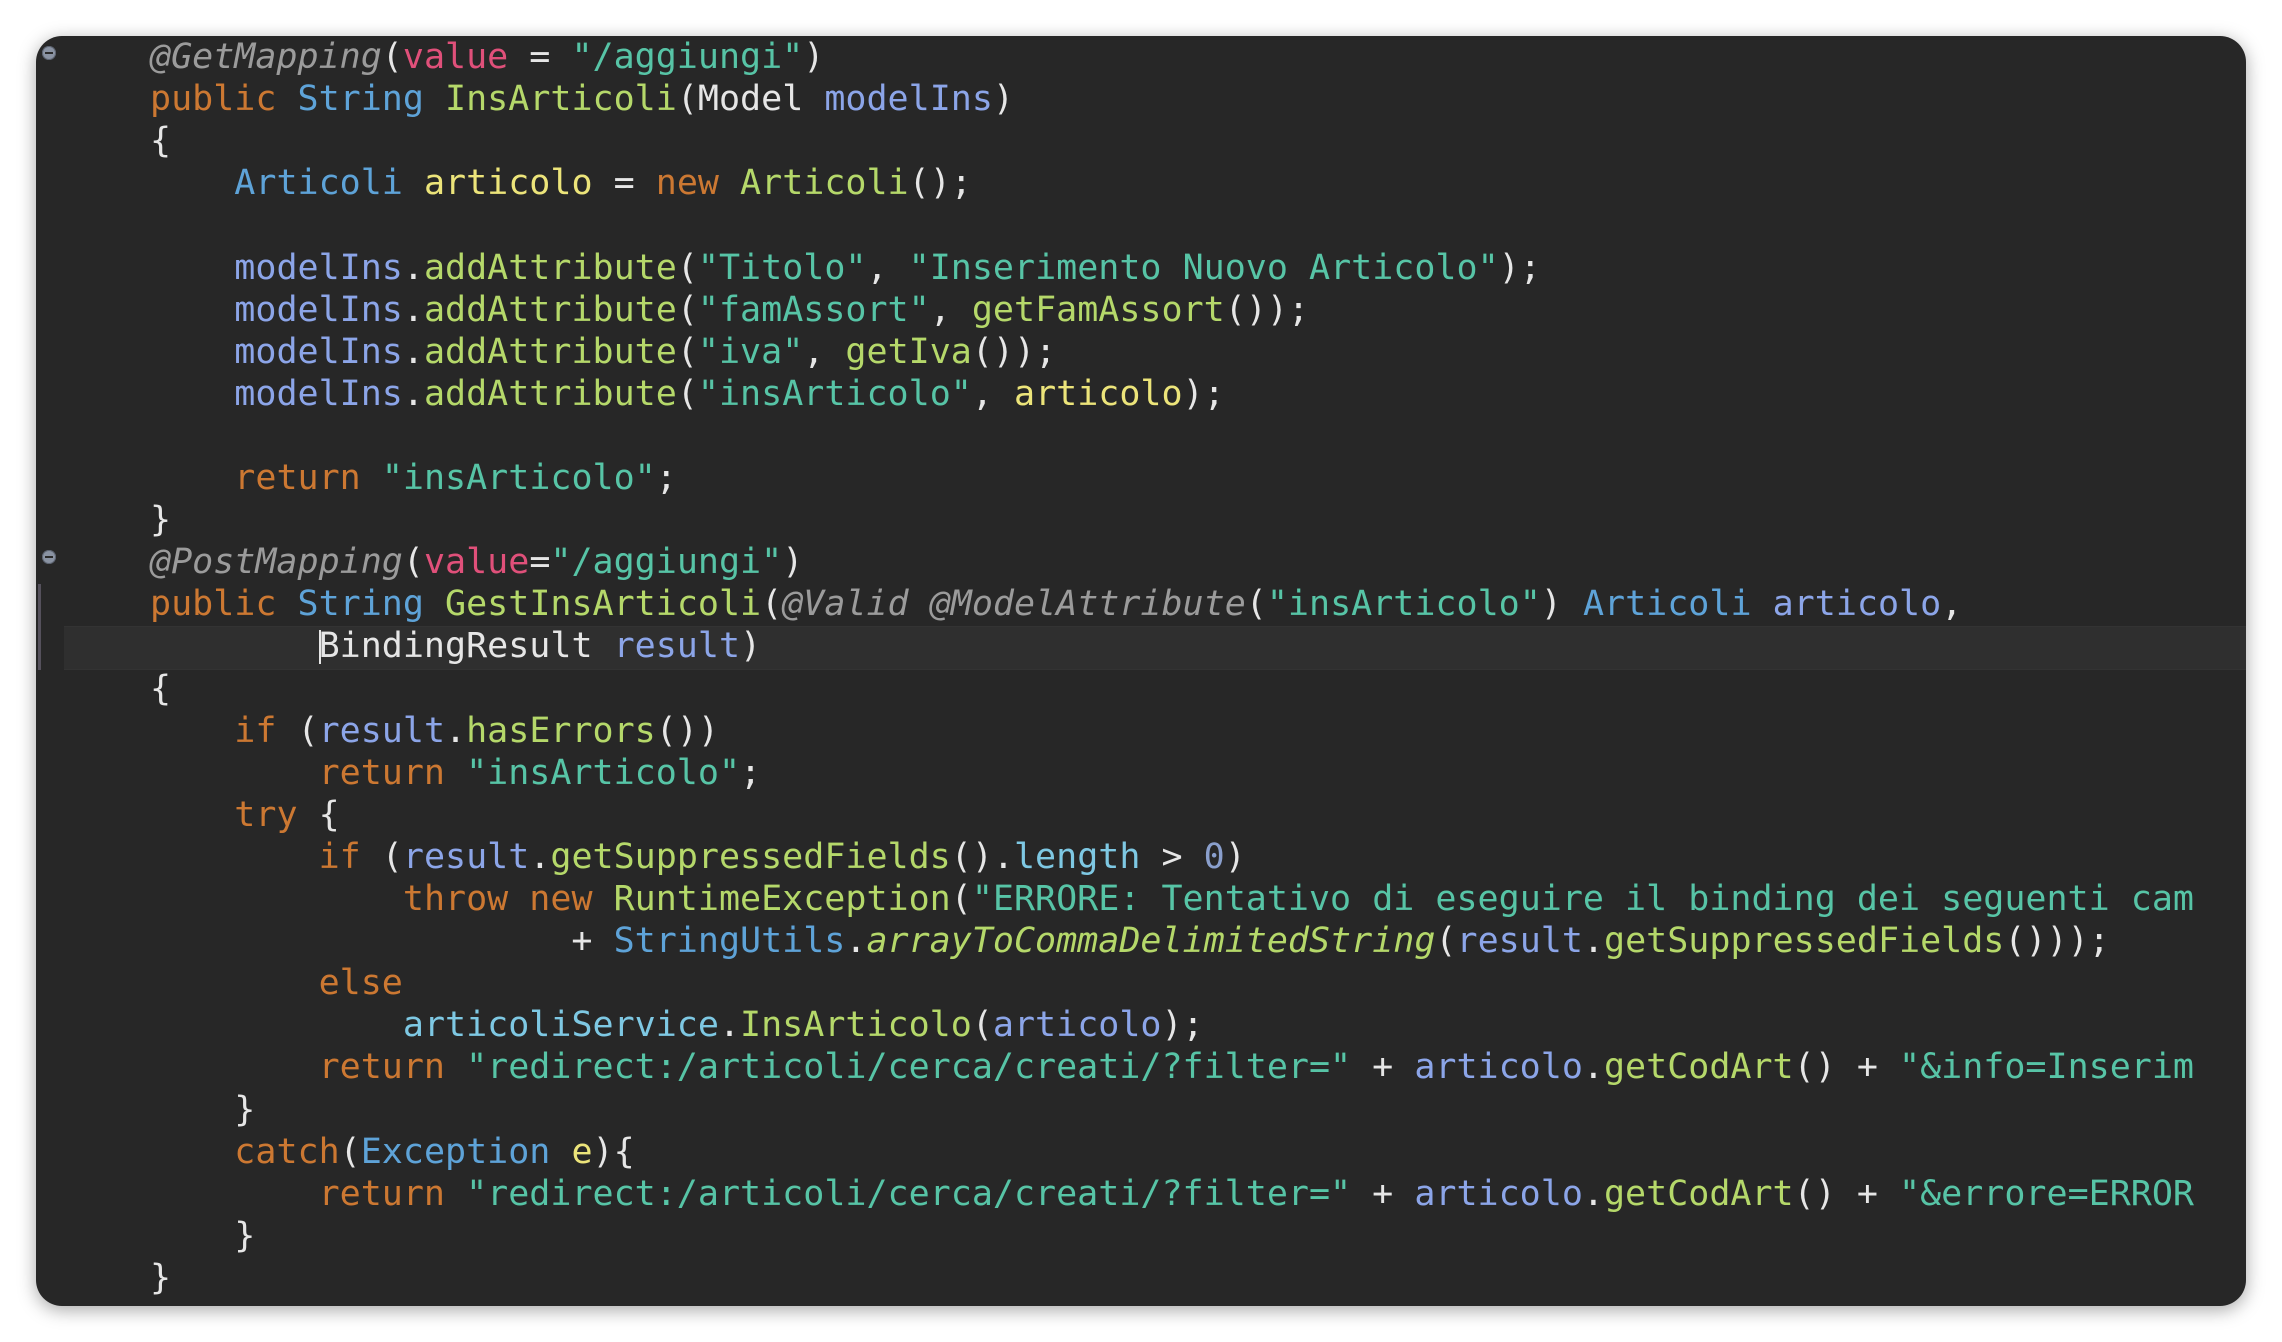  Describe the element at coordinates (1151, 941) in the screenshot. I see `code-token: arrayToCommaDelimitedString` at that location.